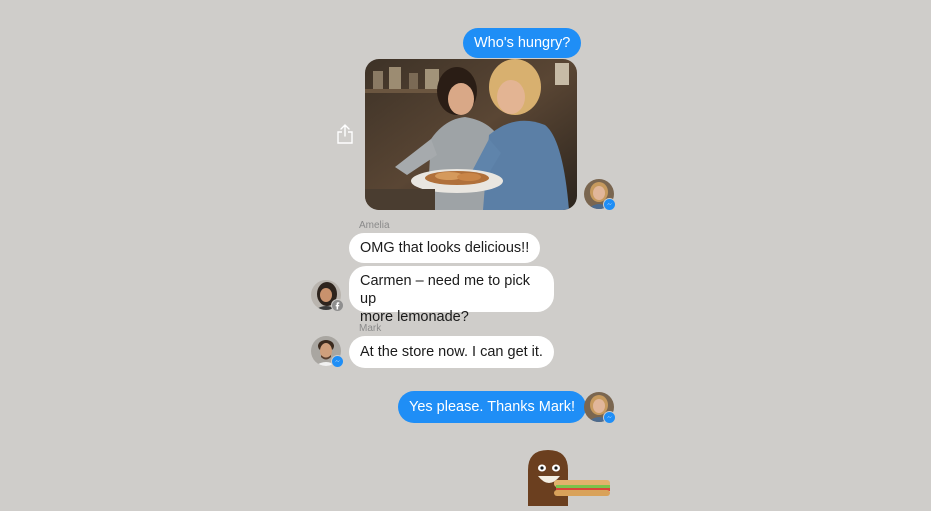 The width and height of the screenshot is (931, 511). What do you see at coordinates (414, 317) in the screenshot?
I see `message-line: more lemonade?` at bounding box center [414, 317].